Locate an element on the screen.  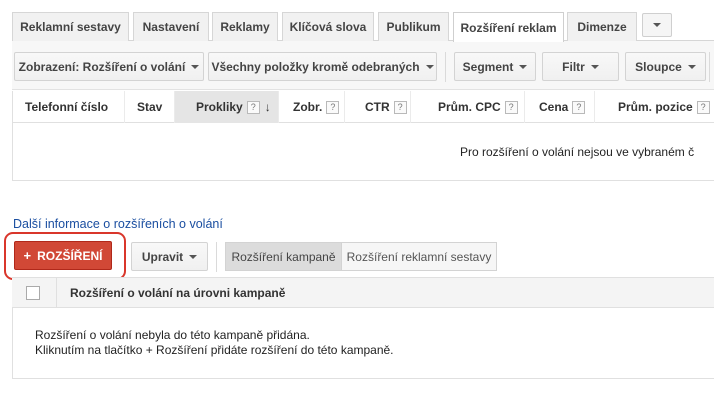
more-tabs-button is located at coordinates (657, 25).